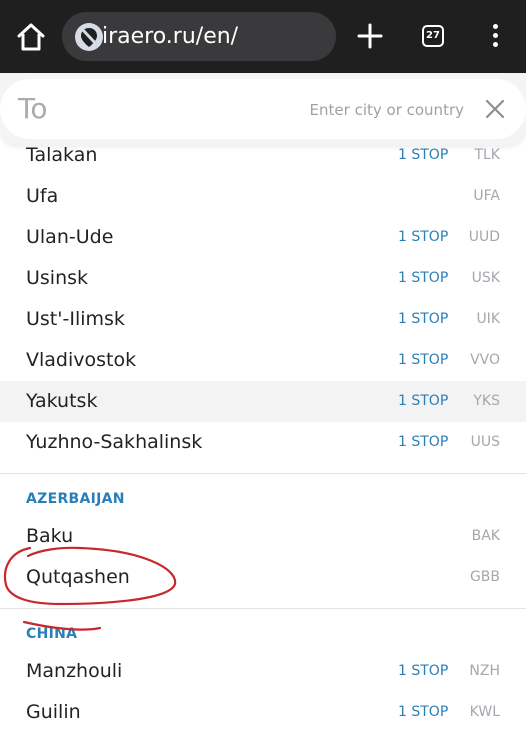 This screenshot has height=733, width=526. I want to click on destination-search-input, so click(318, 110).